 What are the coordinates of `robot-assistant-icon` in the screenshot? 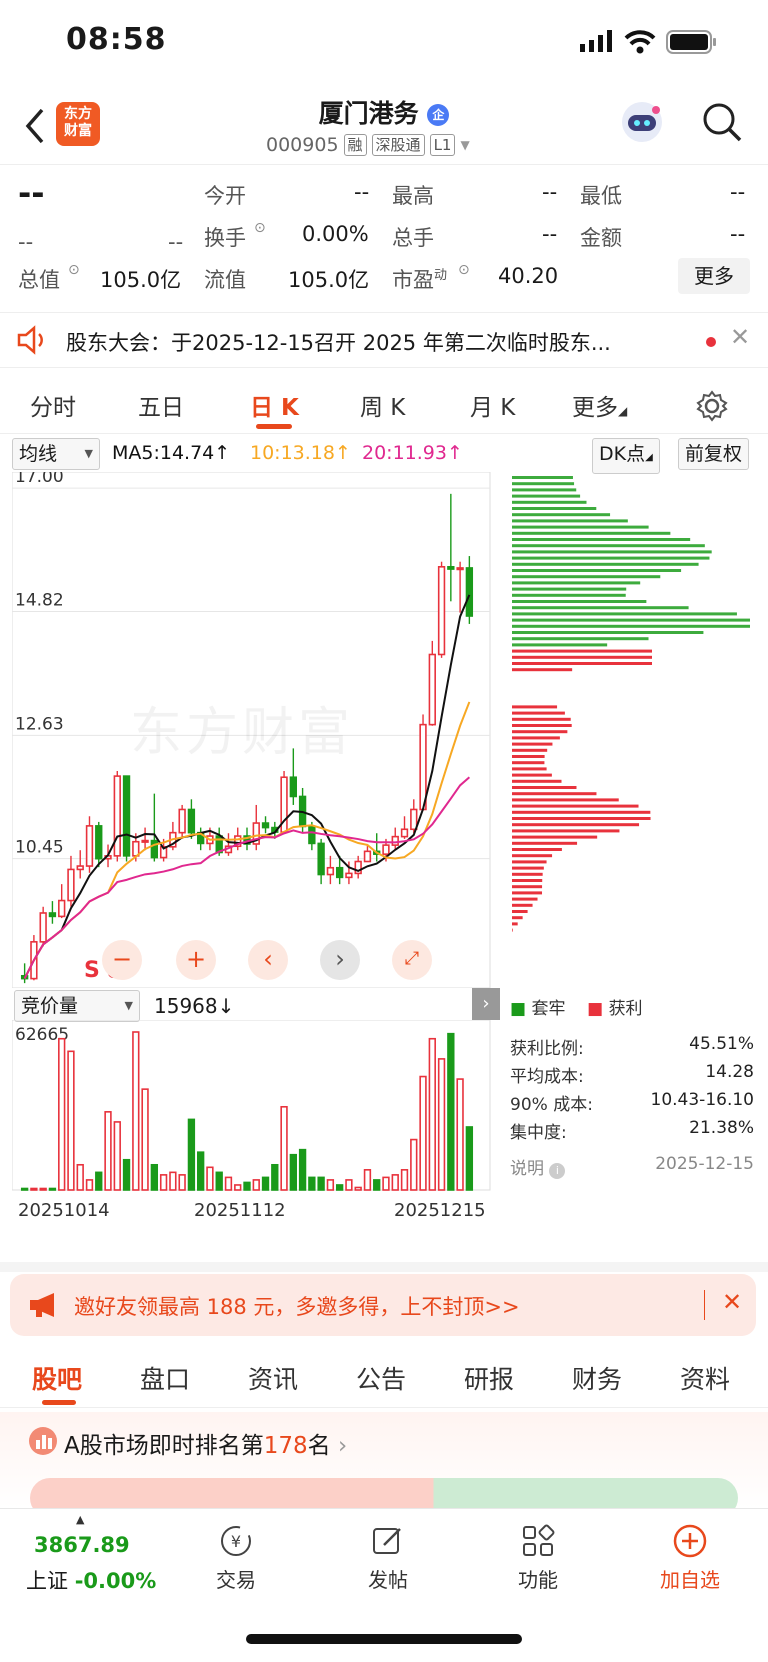 It's located at (642, 122).